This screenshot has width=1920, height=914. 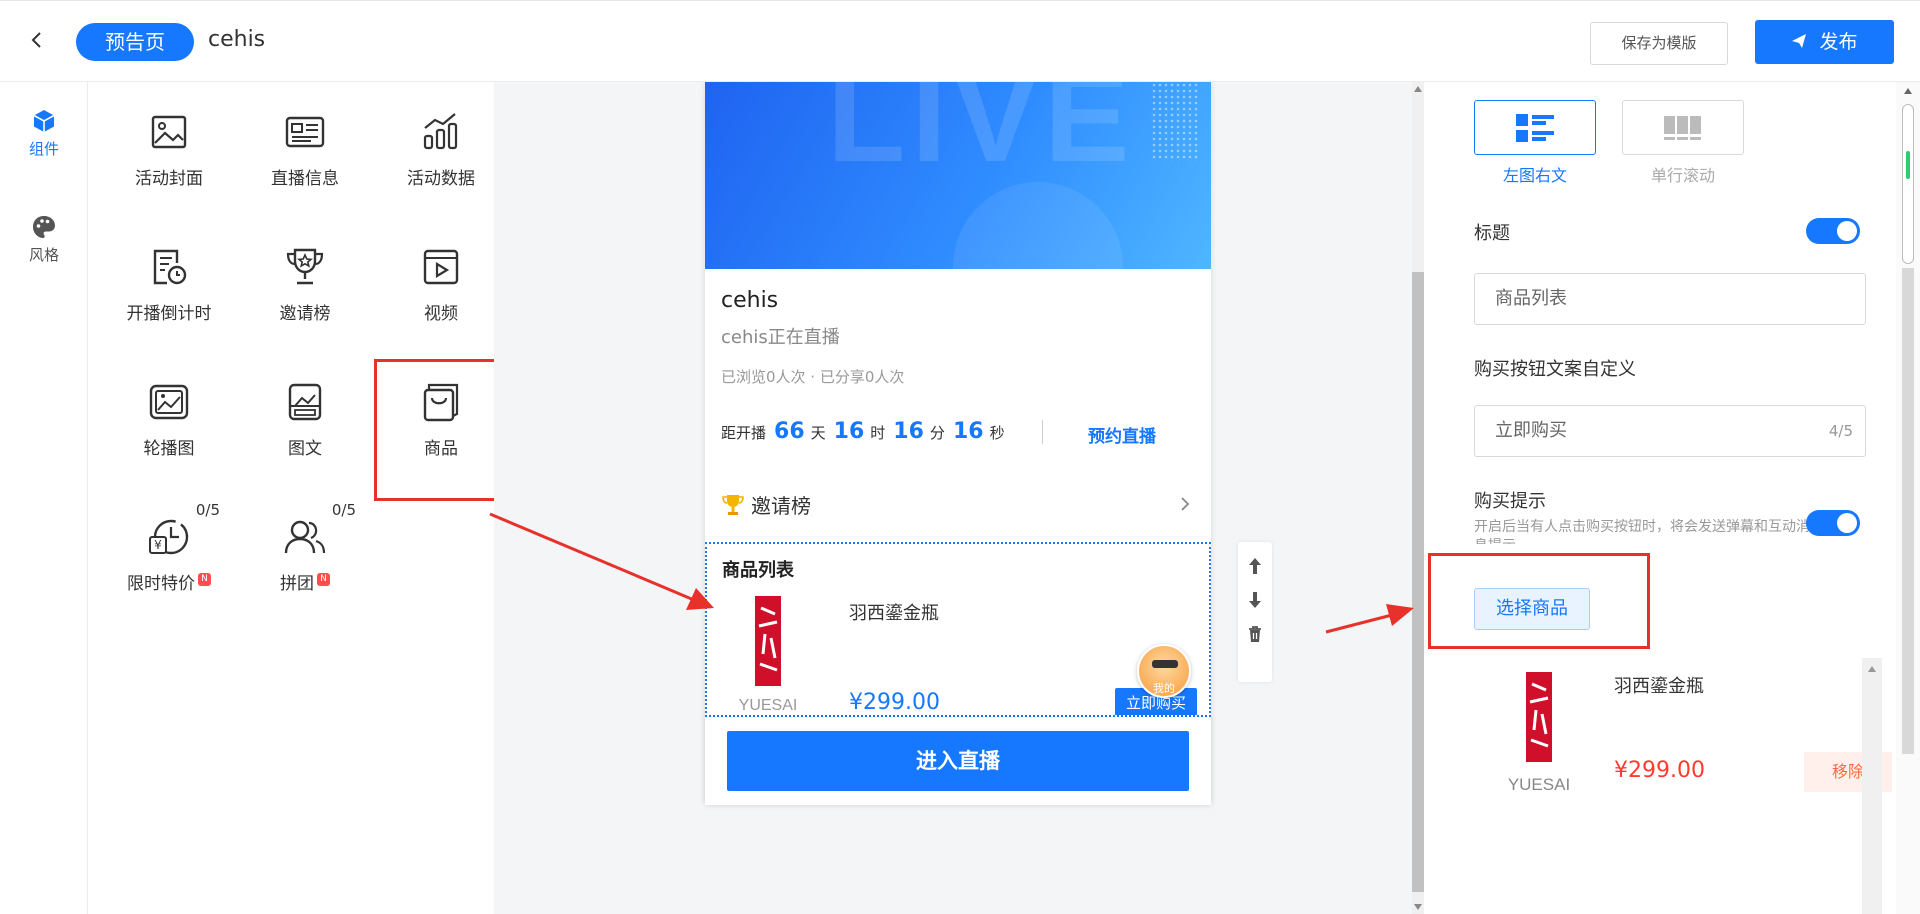 What do you see at coordinates (444, 430) in the screenshot?
I see `annotation-highlight-goods` at bounding box center [444, 430].